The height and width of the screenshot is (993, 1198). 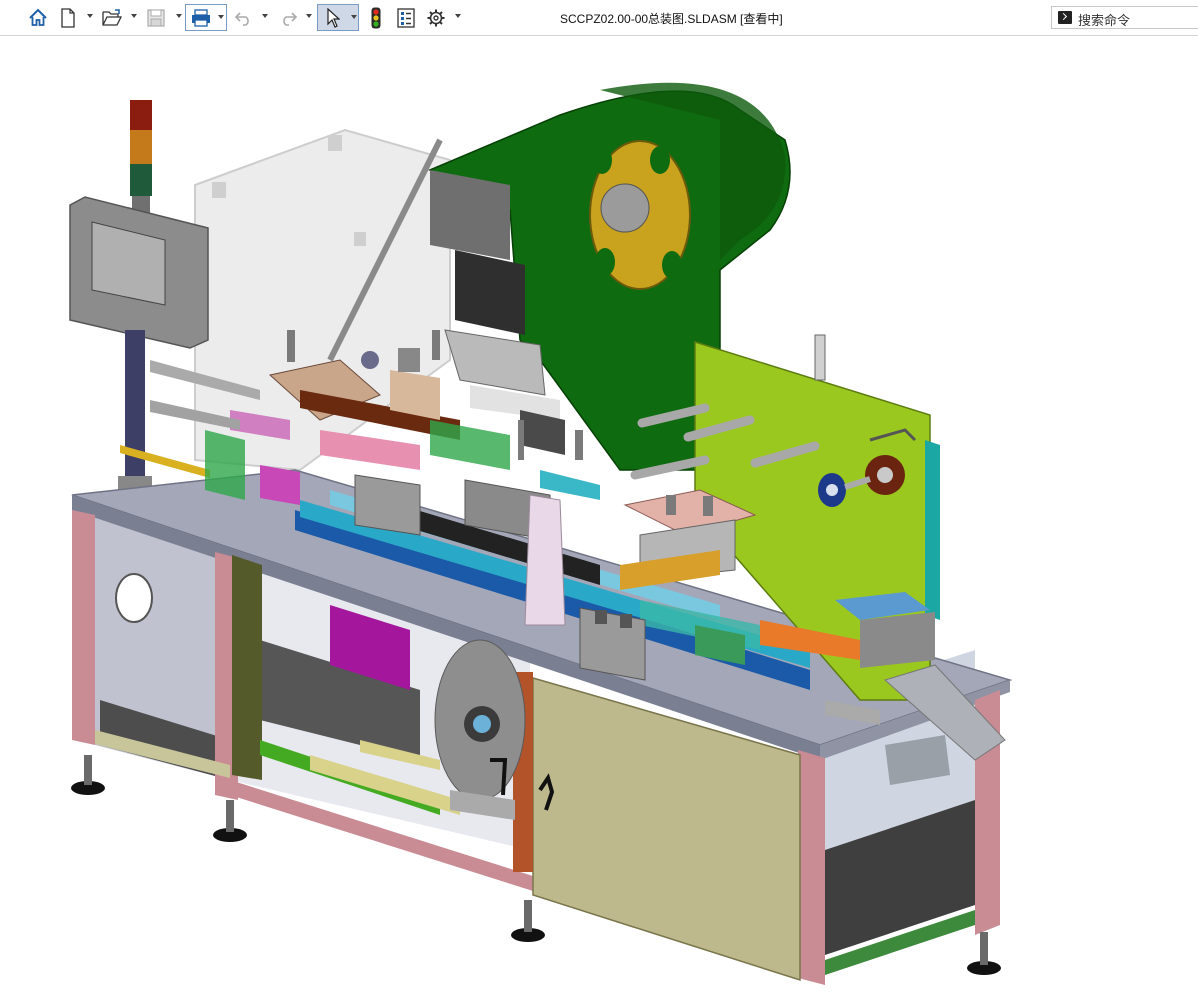 I want to click on select-button, so click(x=338, y=17).